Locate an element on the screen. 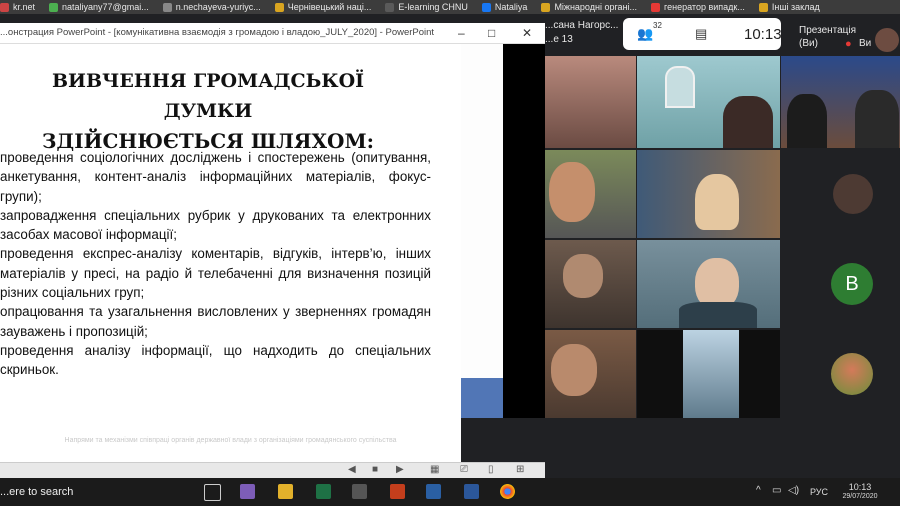 The image size is (900, 506). bookmark-item: Nataliya is located at coordinates (504, 7).